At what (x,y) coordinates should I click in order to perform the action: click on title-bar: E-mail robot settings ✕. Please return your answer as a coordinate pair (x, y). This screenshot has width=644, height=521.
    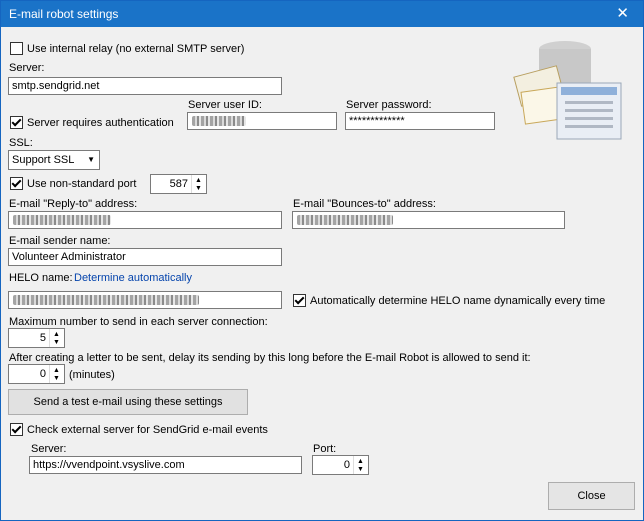
    Looking at the image, I should click on (322, 14).